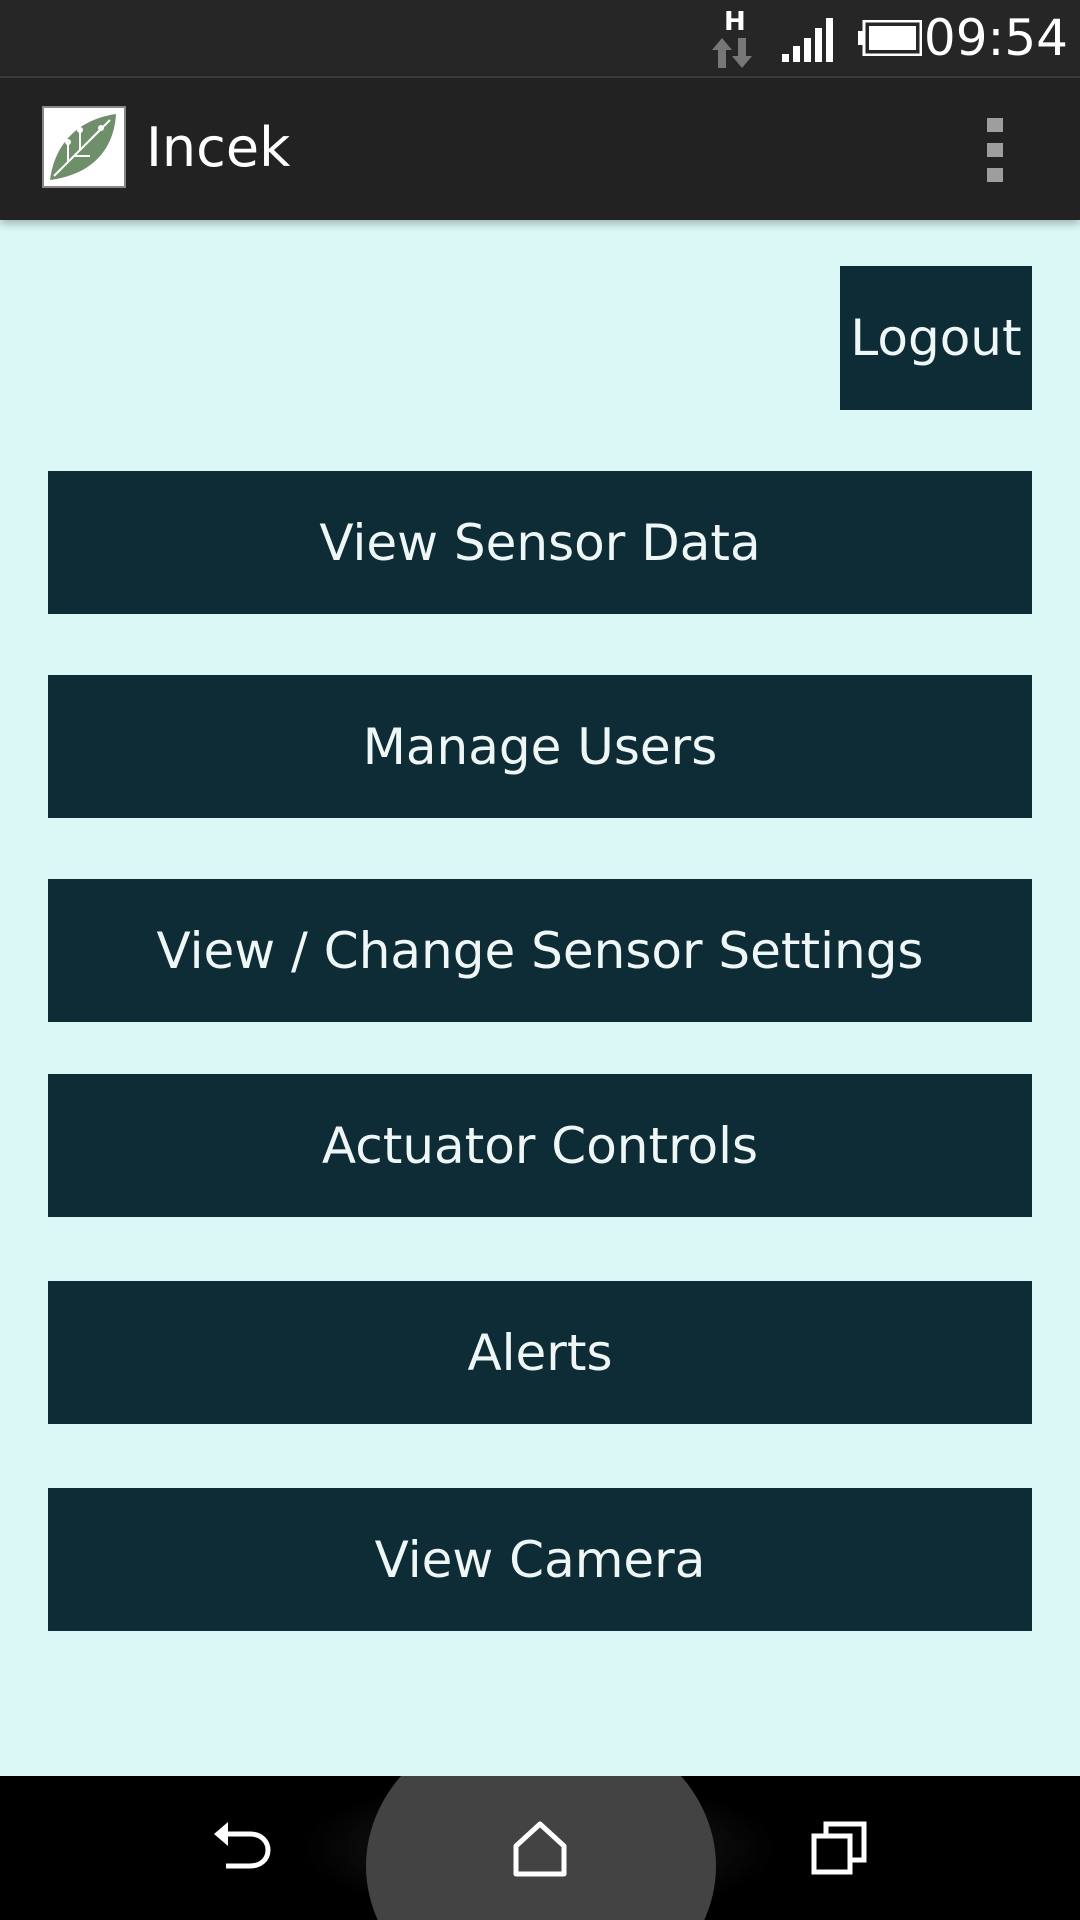 The height and width of the screenshot is (1920, 1080). I want to click on signal-icon, so click(810, 41).